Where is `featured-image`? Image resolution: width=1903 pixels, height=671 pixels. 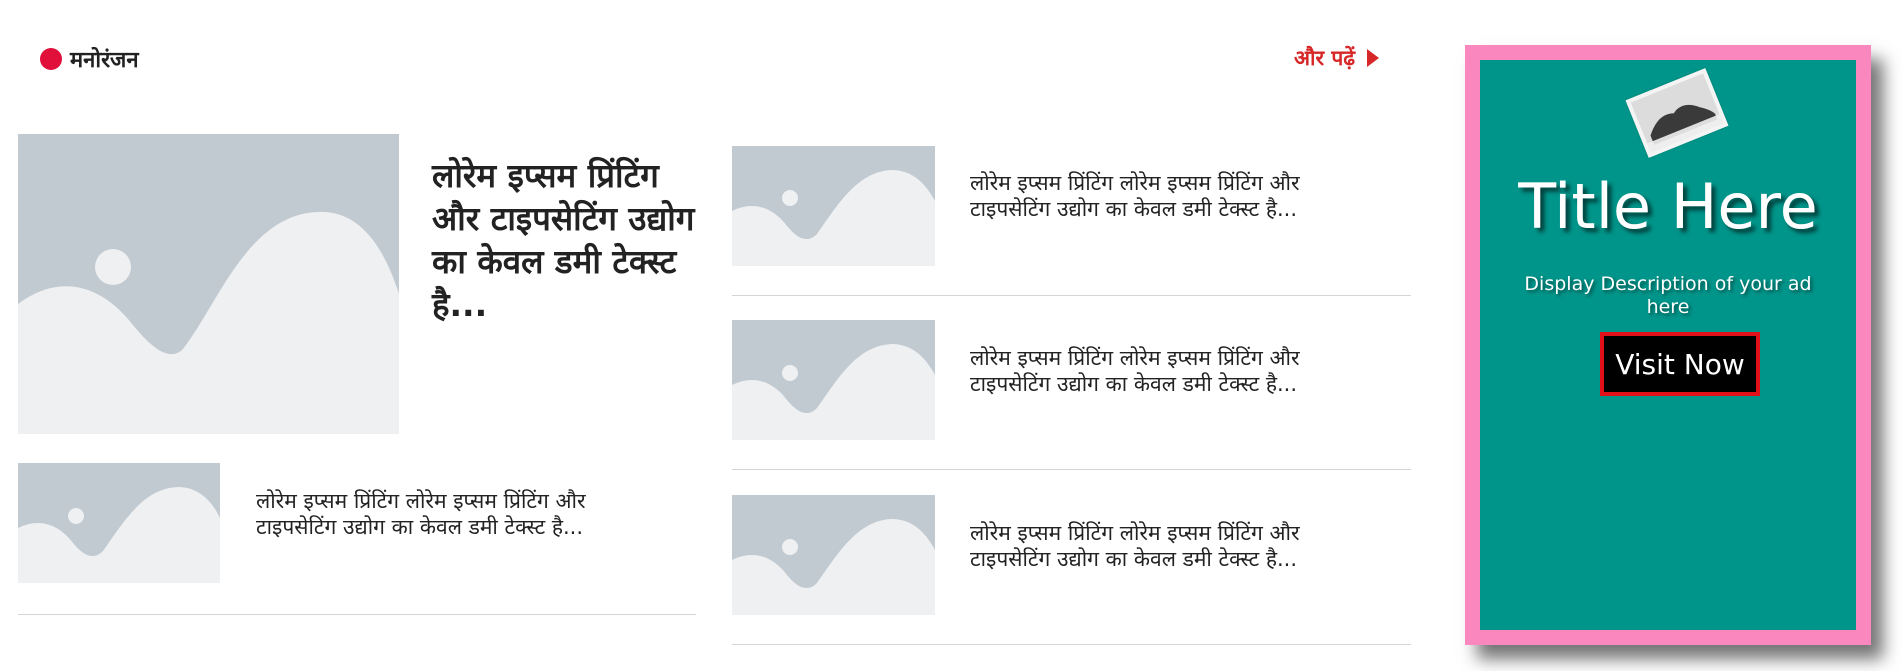 featured-image is located at coordinates (208, 284).